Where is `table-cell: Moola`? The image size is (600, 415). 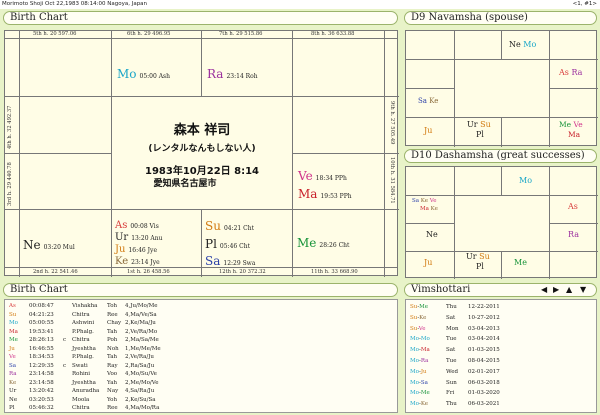 table-cell: Moola is located at coordinates (81, 399).